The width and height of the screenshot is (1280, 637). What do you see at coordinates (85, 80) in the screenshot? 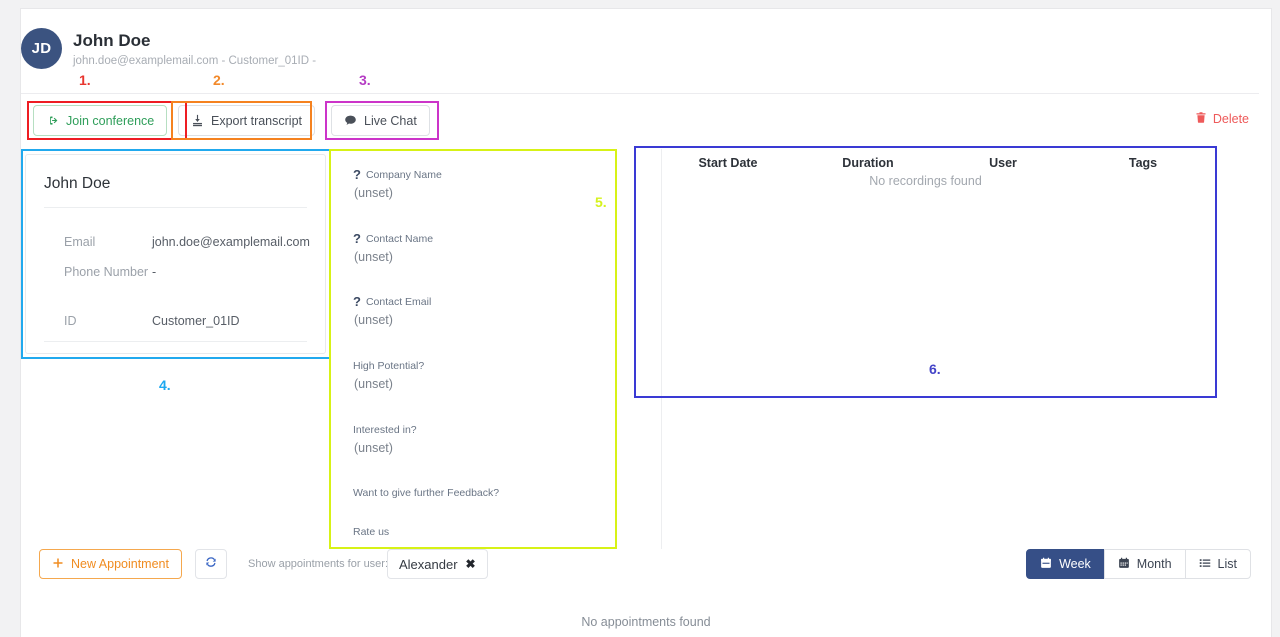
I see `annotation-1: 1.` at bounding box center [85, 80].